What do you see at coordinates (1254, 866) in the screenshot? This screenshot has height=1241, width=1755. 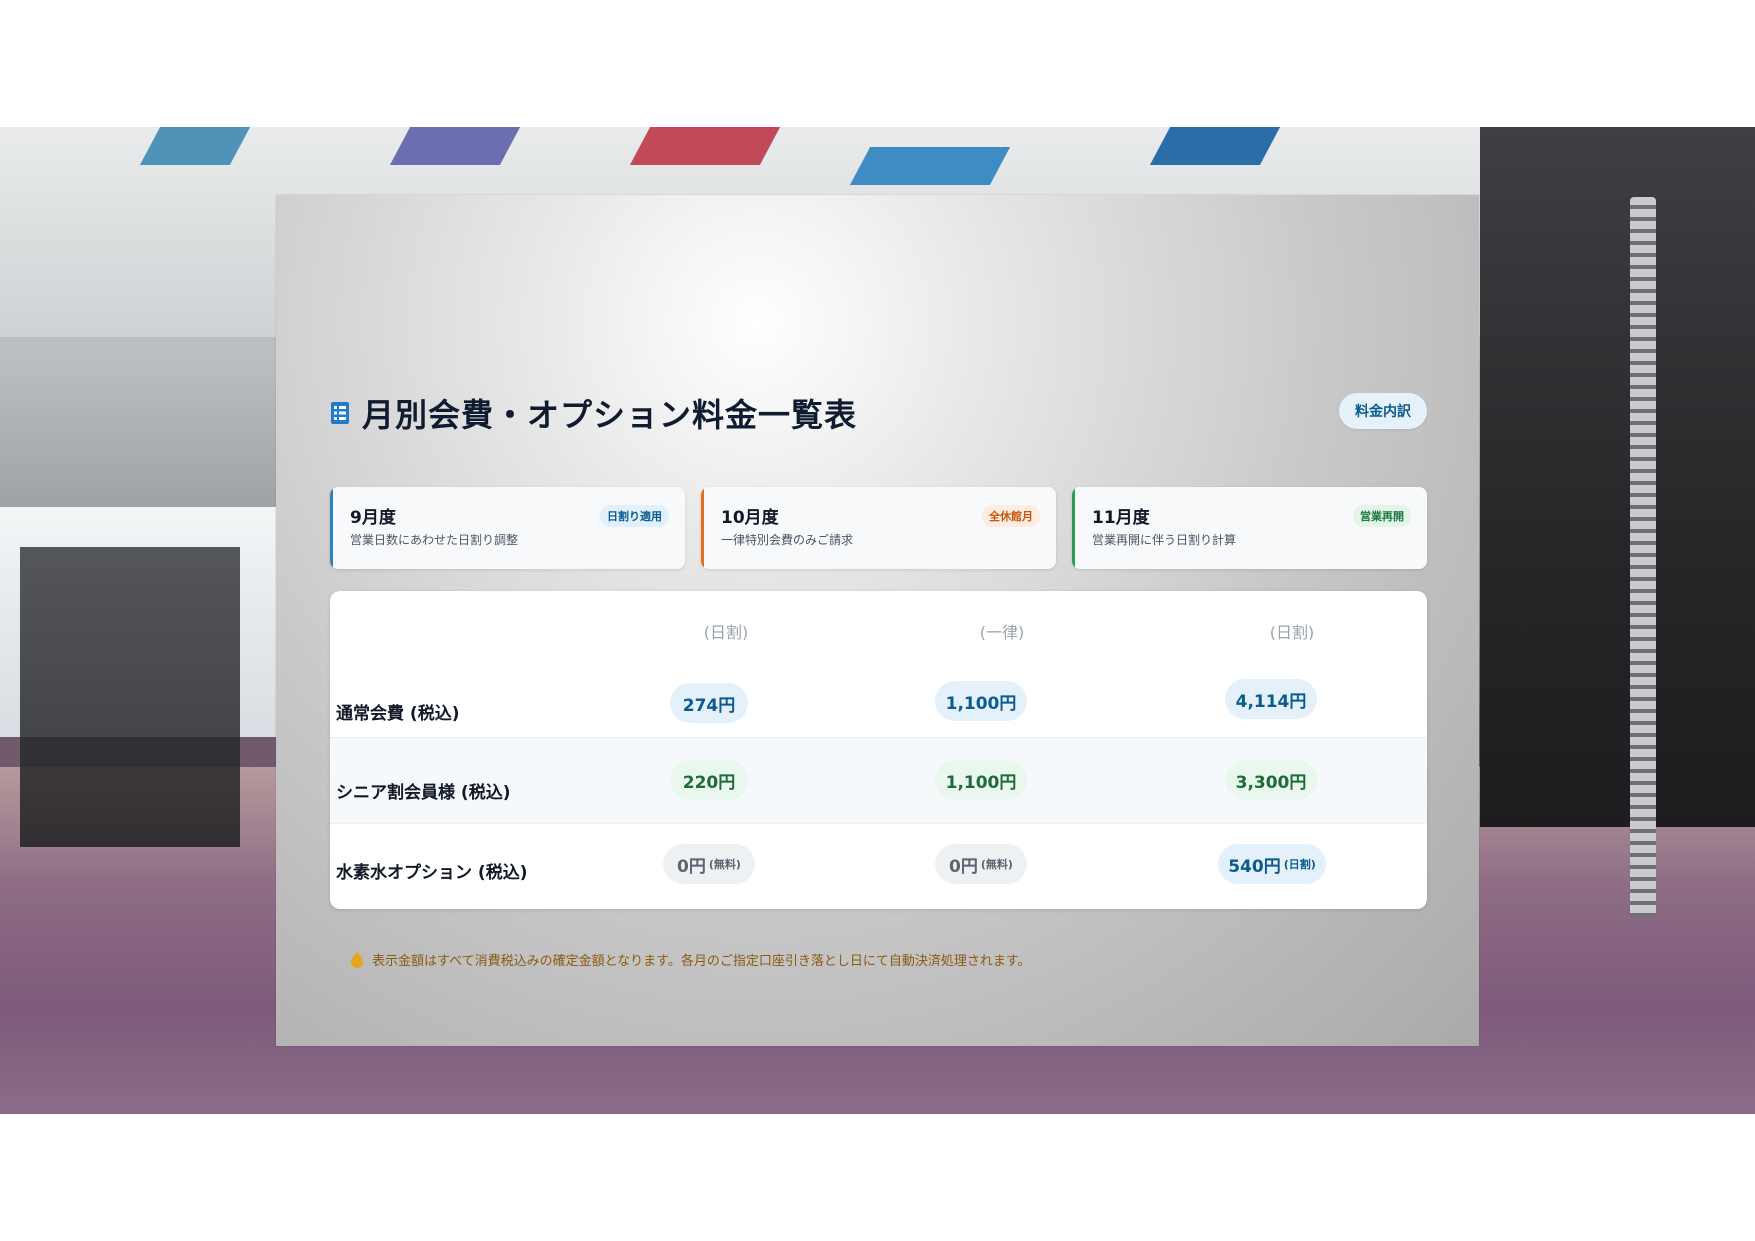 I see `fee-value: 540円` at bounding box center [1254, 866].